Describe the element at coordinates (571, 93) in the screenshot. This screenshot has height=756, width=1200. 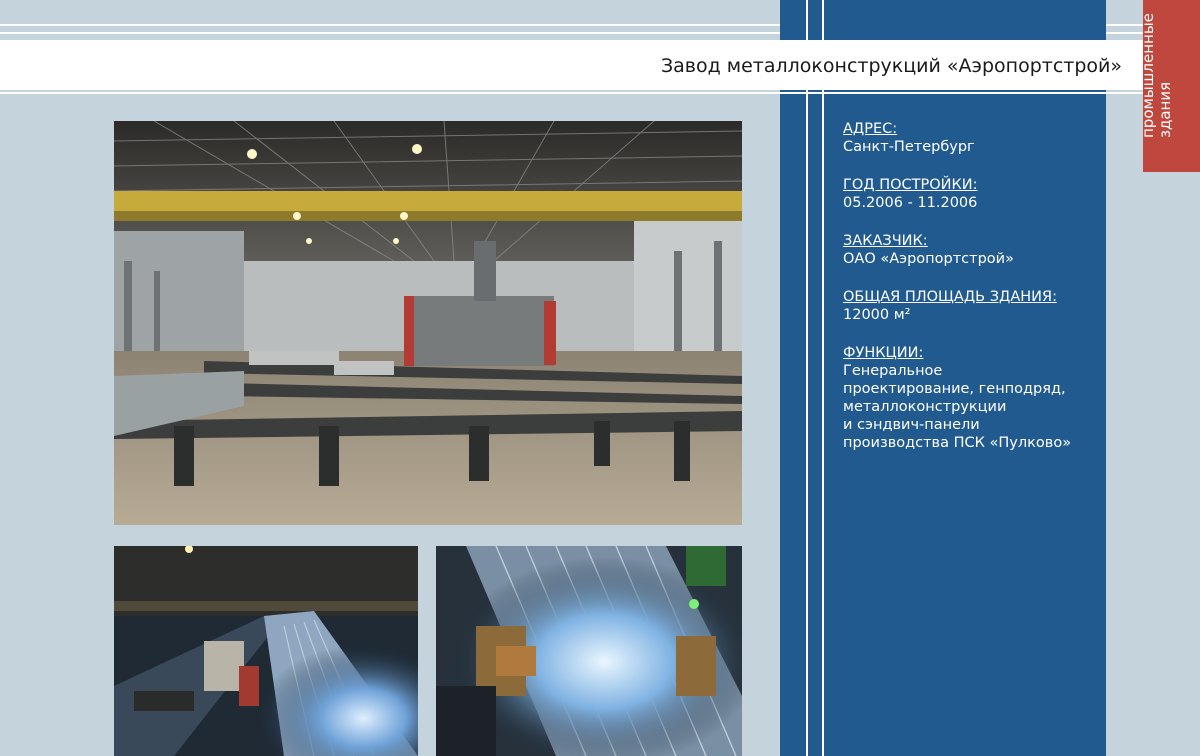
I see `title-rule-bottom` at that location.